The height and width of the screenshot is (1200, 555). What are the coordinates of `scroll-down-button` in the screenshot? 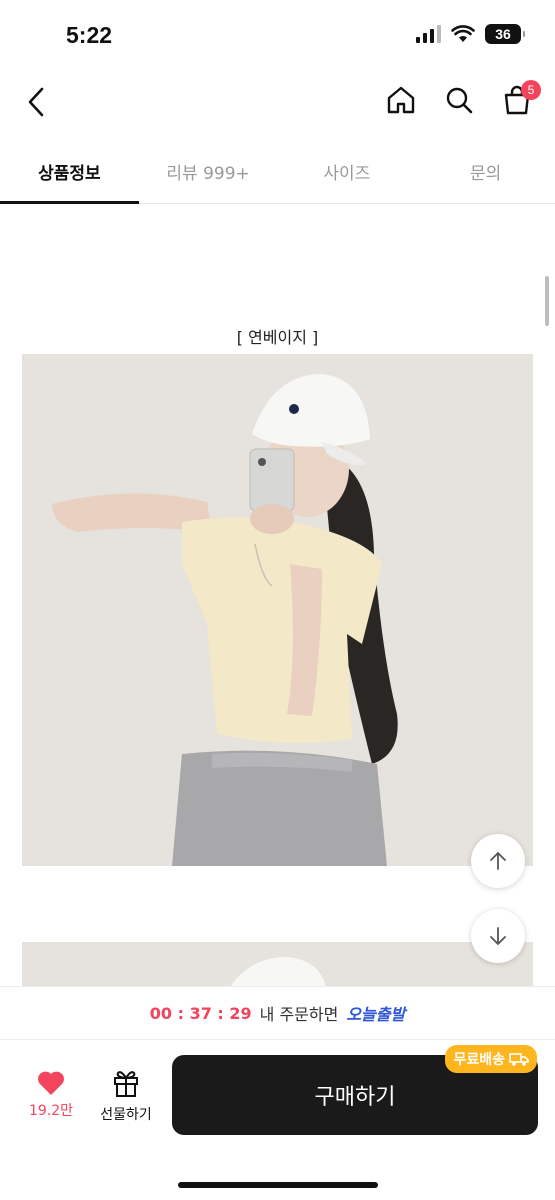 It's located at (498, 936).